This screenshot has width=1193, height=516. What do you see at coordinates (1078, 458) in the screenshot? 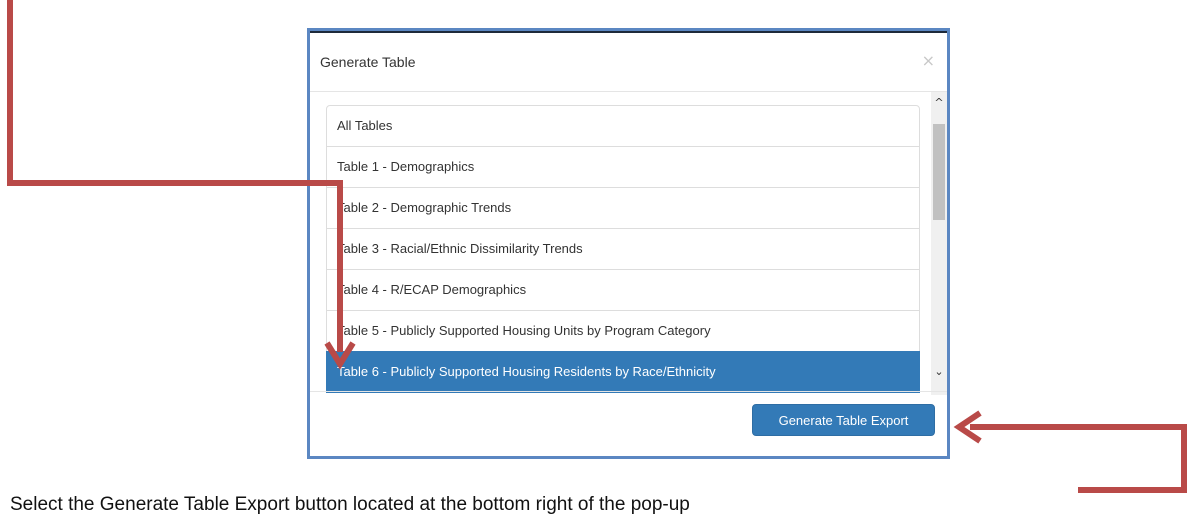
I see `arrow-to-export-button` at bounding box center [1078, 458].